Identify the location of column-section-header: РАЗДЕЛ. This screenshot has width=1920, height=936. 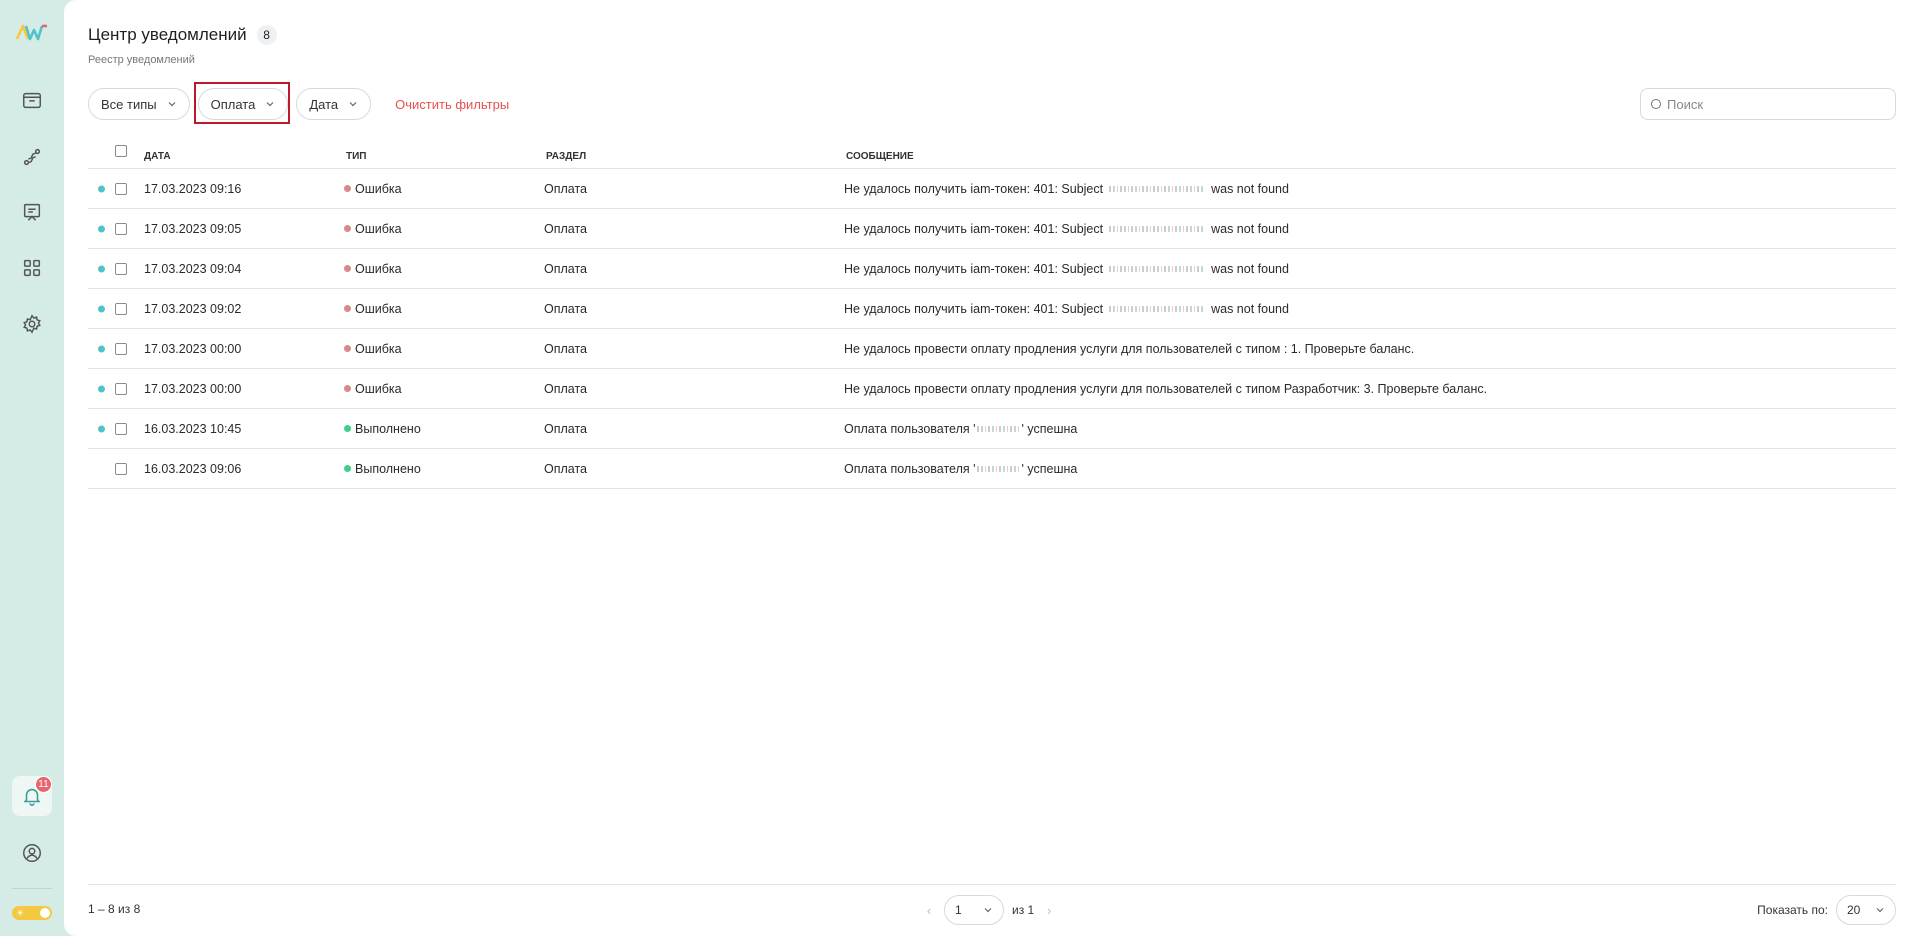
(566, 156).